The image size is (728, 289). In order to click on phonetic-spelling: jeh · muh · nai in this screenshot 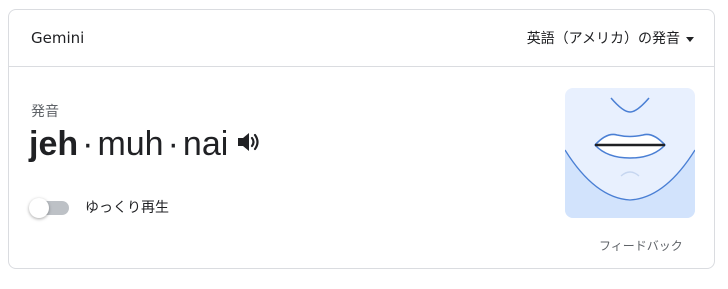, I will do `click(145, 144)`.